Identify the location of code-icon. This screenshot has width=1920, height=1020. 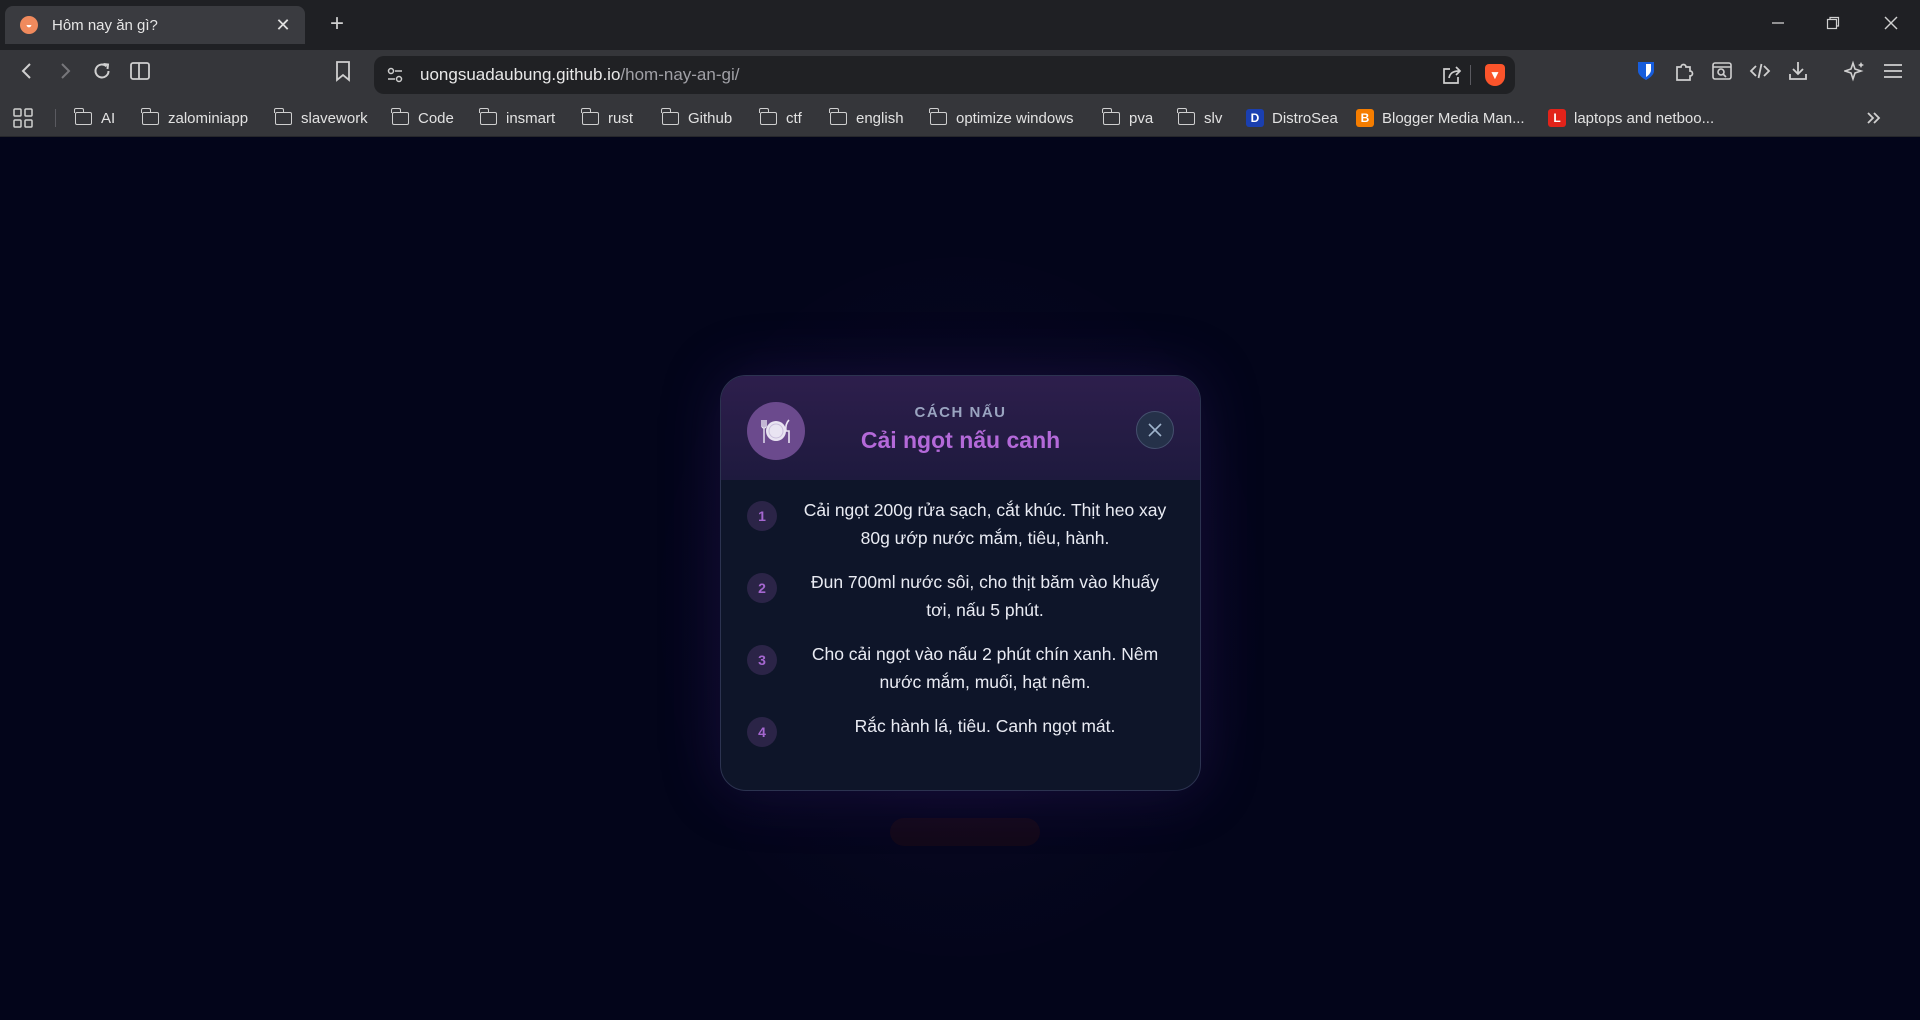
(1760, 71).